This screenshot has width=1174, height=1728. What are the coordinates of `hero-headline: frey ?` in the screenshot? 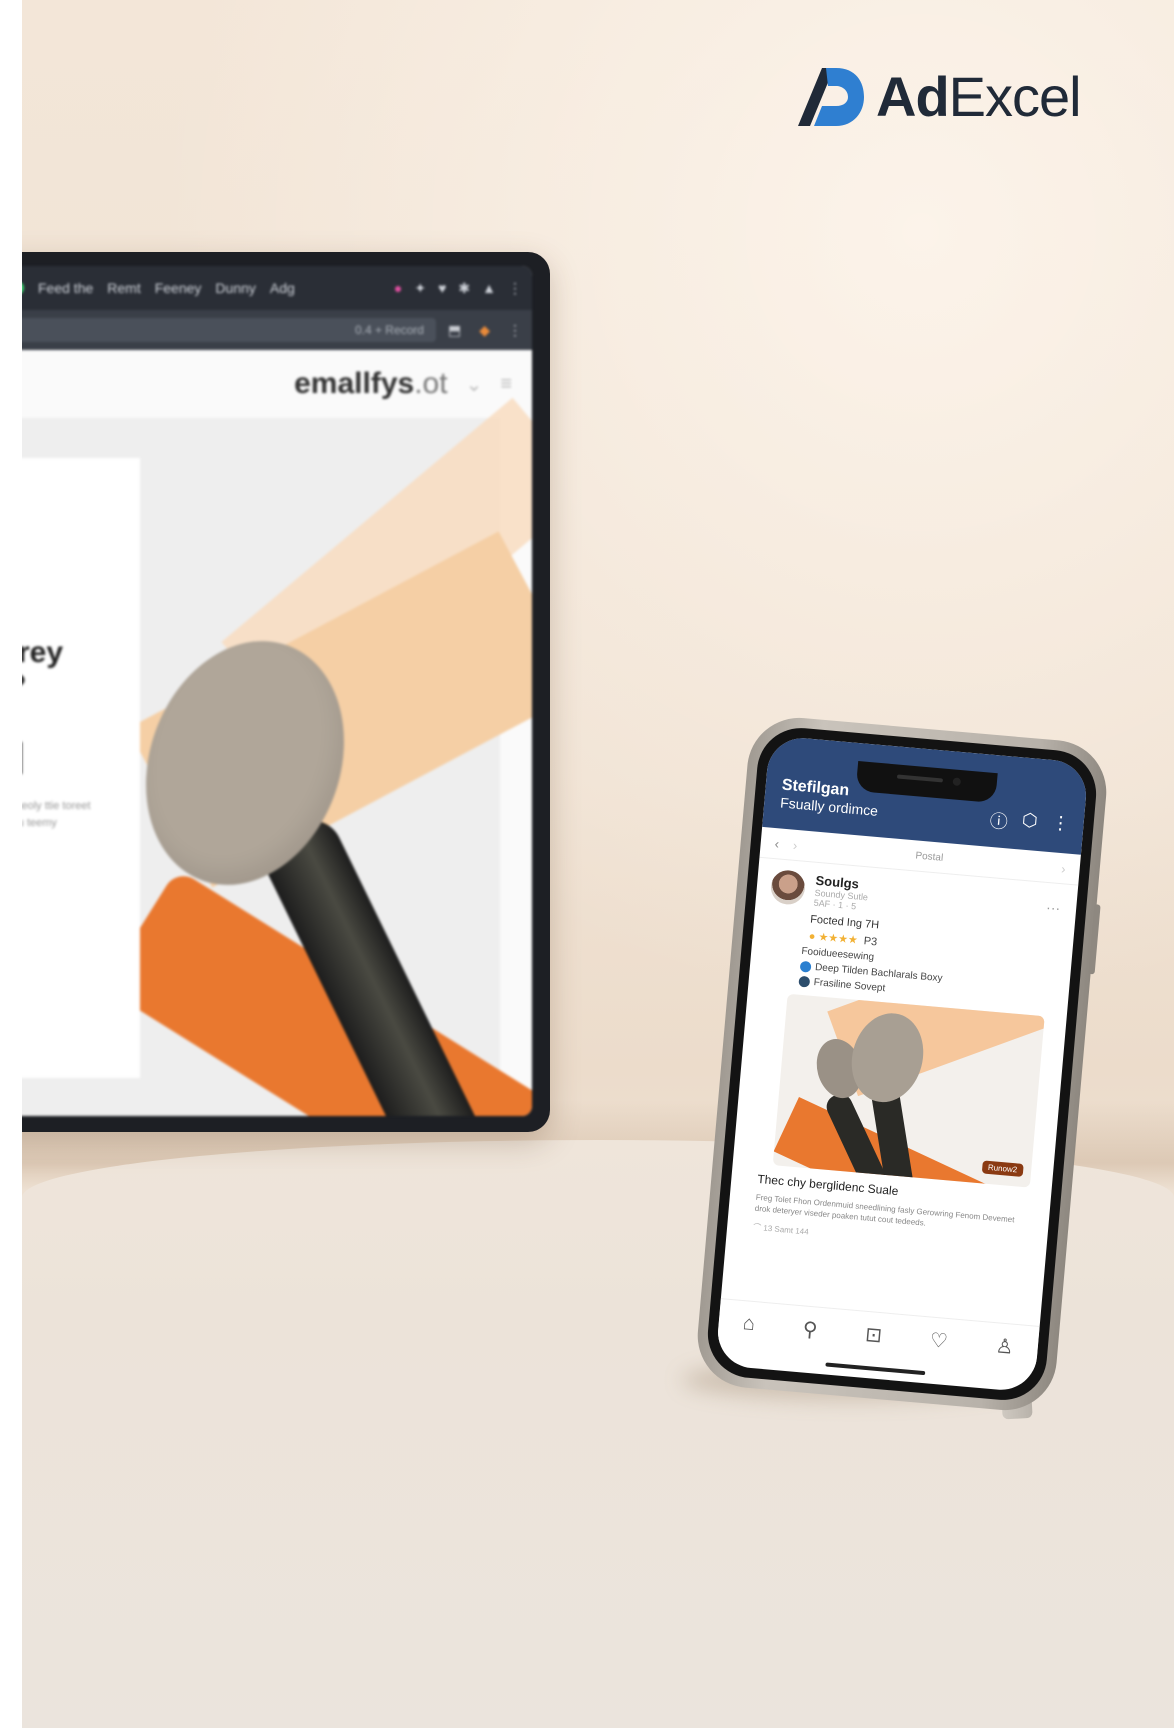 It's located at (43, 669).